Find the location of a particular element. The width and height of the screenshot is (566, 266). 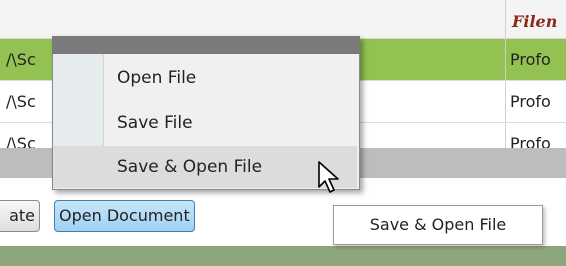

column-header-label: Filen is located at coordinates (535, 21).